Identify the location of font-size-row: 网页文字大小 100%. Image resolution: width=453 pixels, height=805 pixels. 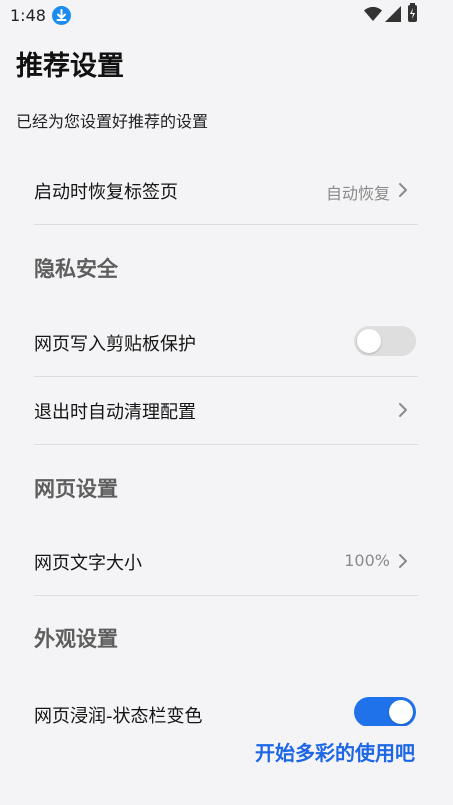
(226, 561).